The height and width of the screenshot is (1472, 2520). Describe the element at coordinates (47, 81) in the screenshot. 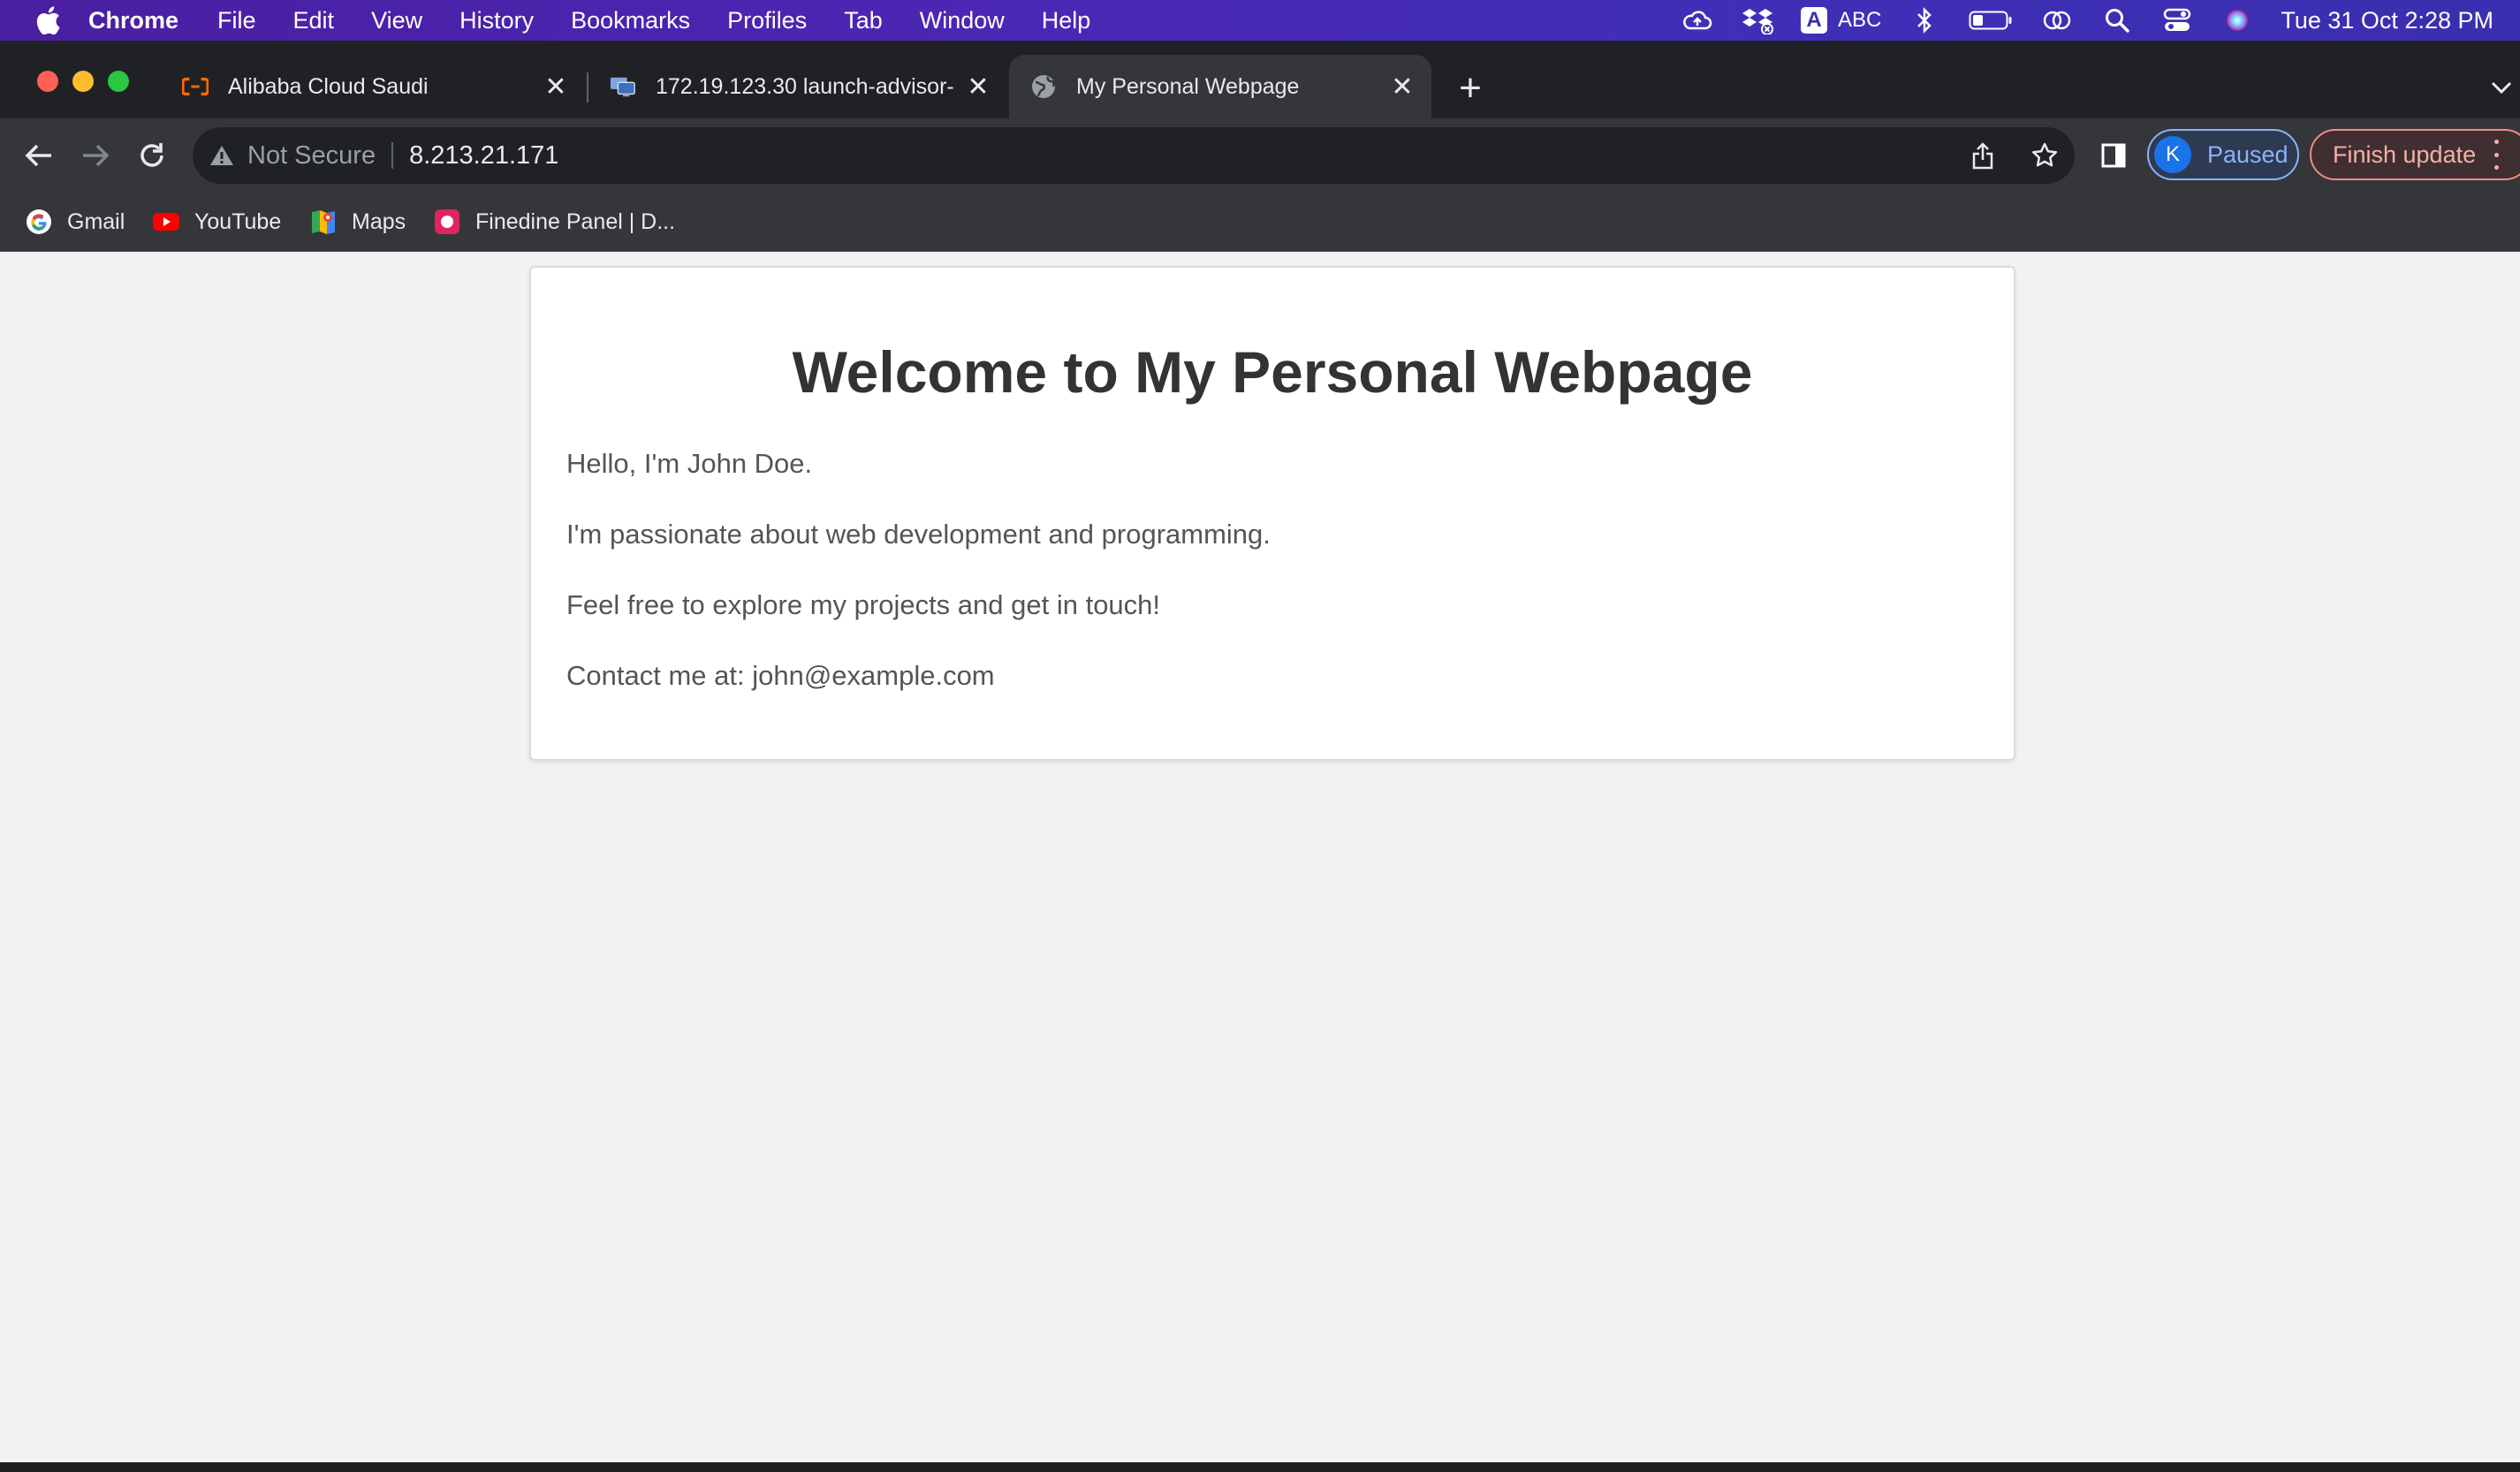

I see `window-close-button` at that location.